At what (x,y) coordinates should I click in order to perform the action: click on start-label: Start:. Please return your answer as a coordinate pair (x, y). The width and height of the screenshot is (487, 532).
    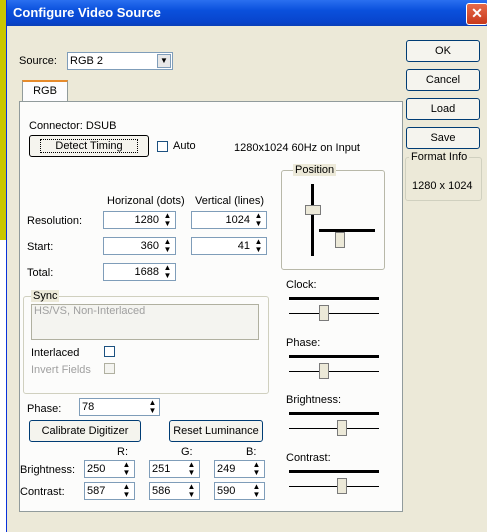
    Looking at the image, I should click on (40, 247).